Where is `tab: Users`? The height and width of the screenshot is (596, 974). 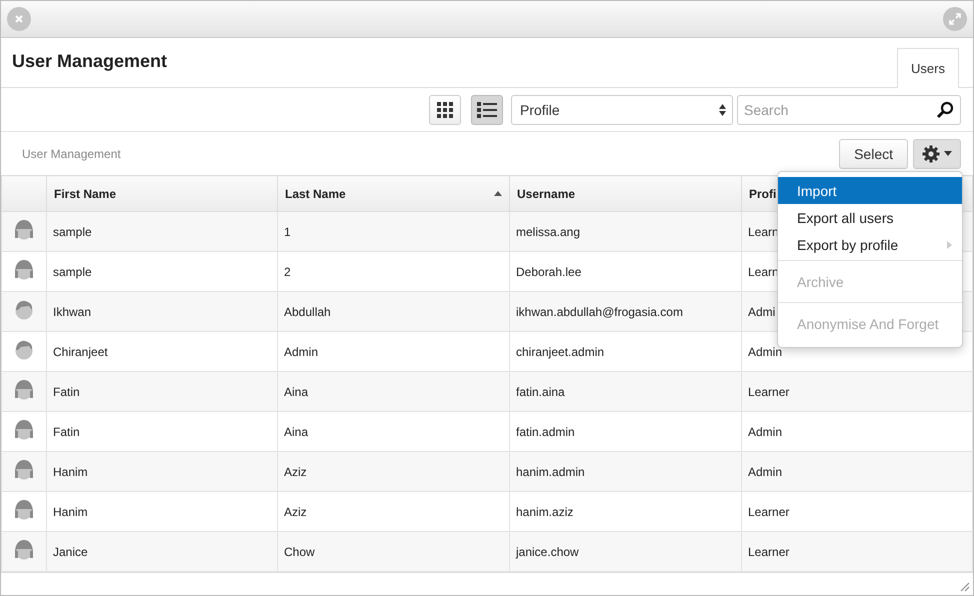
tab: Users is located at coordinates (928, 68).